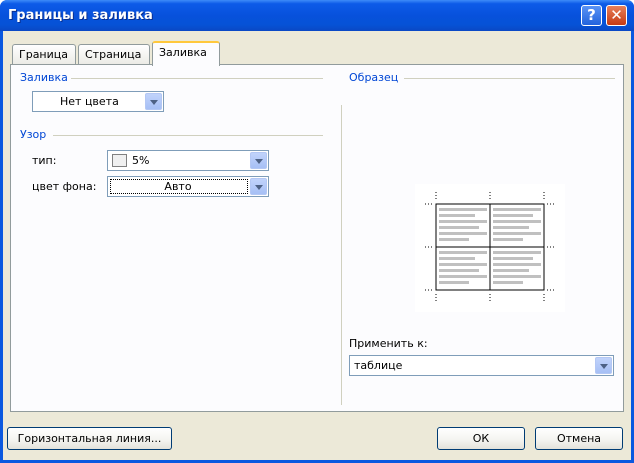 This screenshot has width=634, height=463. Describe the element at coordinates (509, 78) in the screenshot. I see `sample-group-divider` at that location.